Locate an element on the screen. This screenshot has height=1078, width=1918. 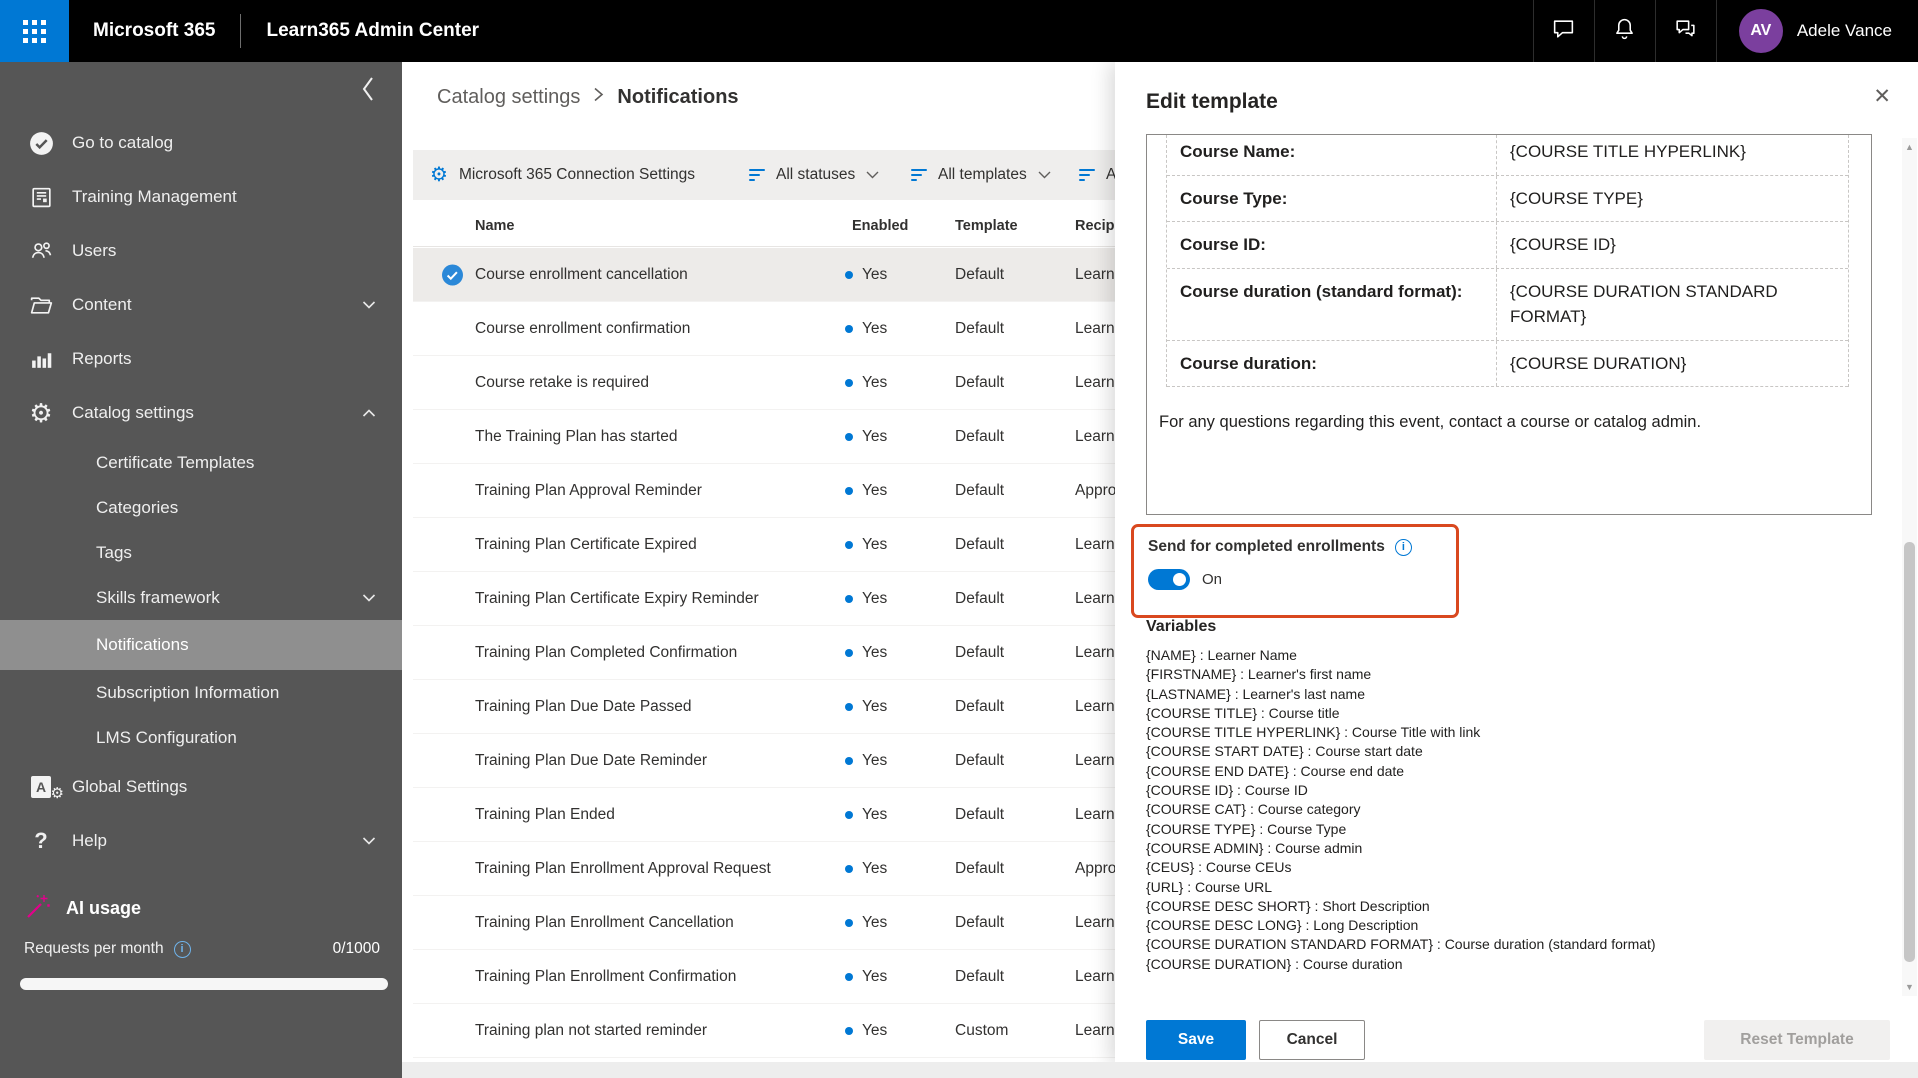
sidebar-item-ai-usage: AI usage is located at coordinates (82, 908).